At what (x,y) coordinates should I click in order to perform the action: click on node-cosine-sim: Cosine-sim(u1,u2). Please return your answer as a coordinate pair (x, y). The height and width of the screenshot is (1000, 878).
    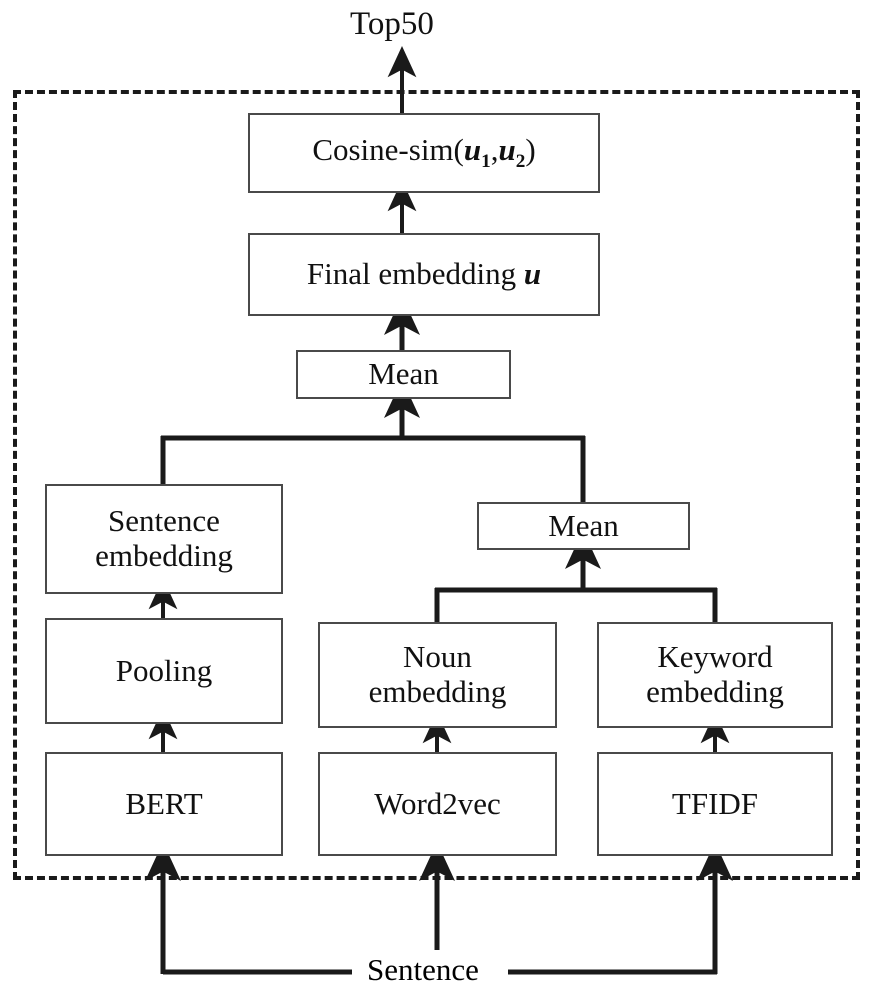
    Looking at the image, I should click on (424, 153).